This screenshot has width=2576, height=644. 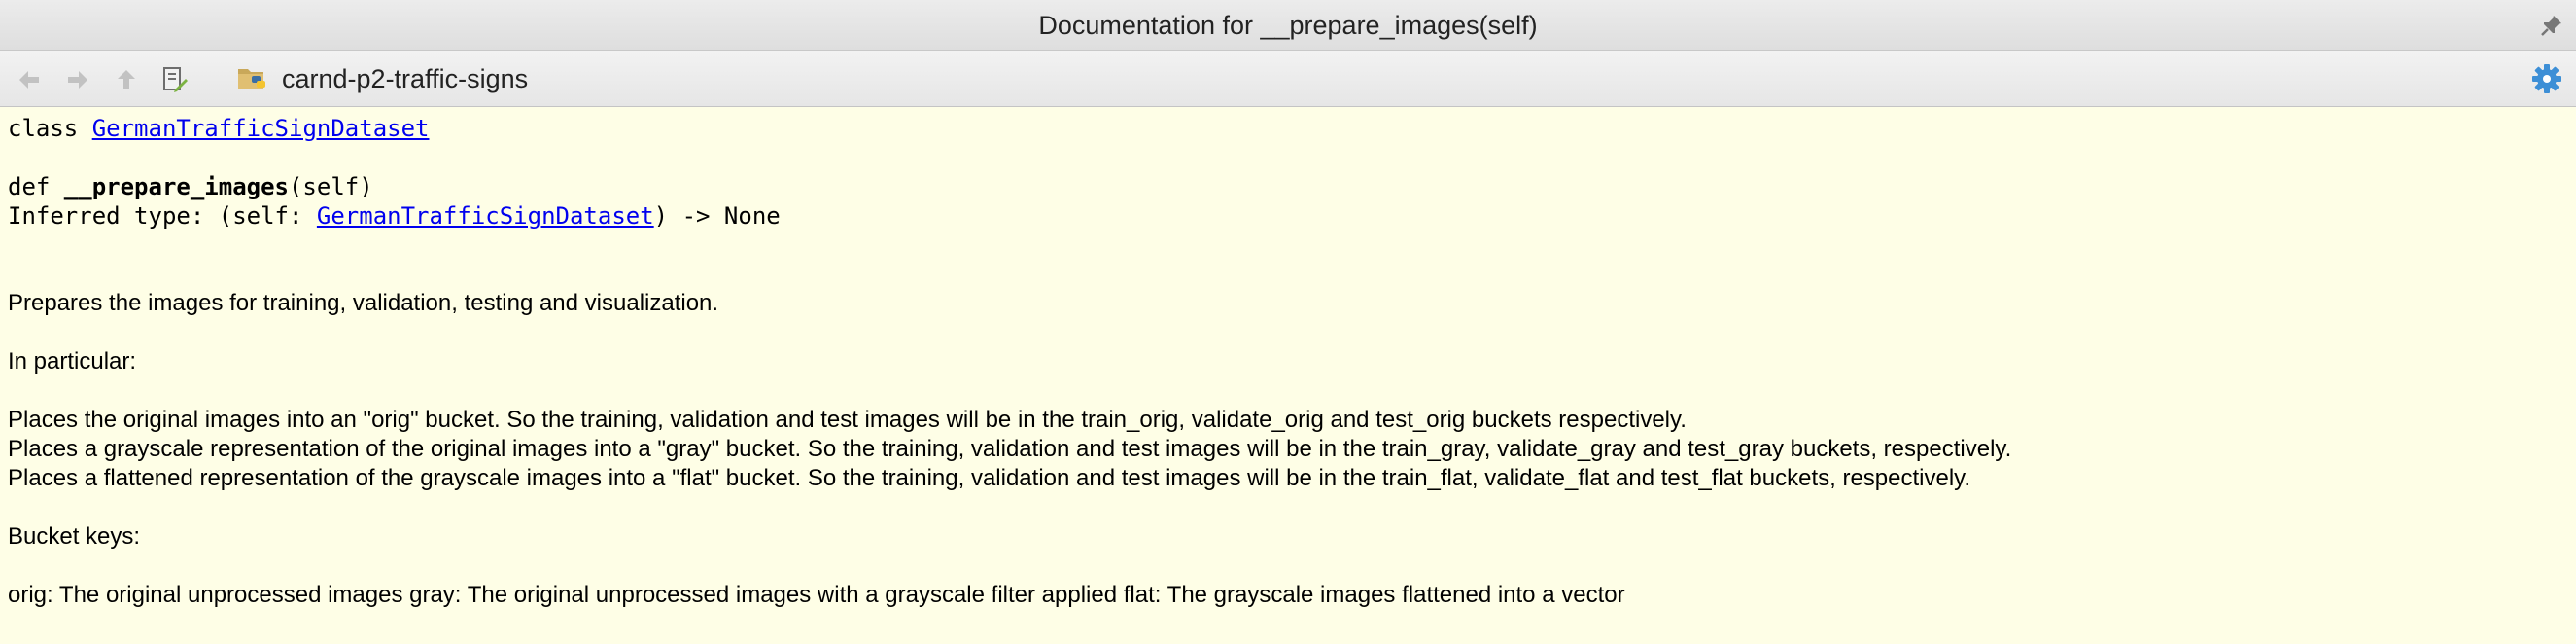 I want to click on title-bar: Documentation for __prepare_images(self), so click(x=1288, y=25).